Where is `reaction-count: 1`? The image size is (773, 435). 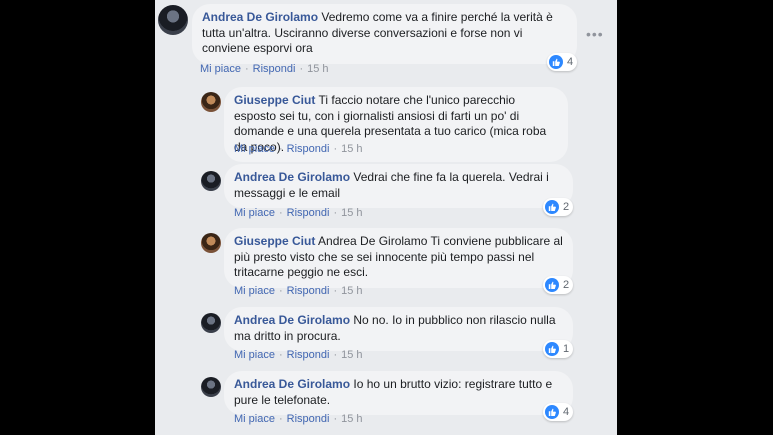 reaction-count: 1 is located at coordinates (558, 349).